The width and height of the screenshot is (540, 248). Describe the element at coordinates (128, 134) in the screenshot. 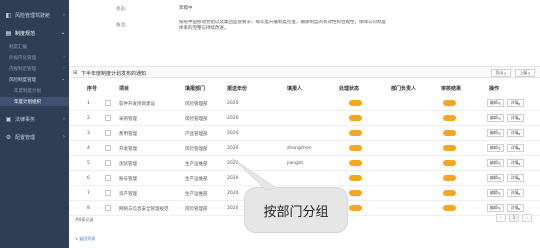

I see `row-item: 费用管理` at that location.